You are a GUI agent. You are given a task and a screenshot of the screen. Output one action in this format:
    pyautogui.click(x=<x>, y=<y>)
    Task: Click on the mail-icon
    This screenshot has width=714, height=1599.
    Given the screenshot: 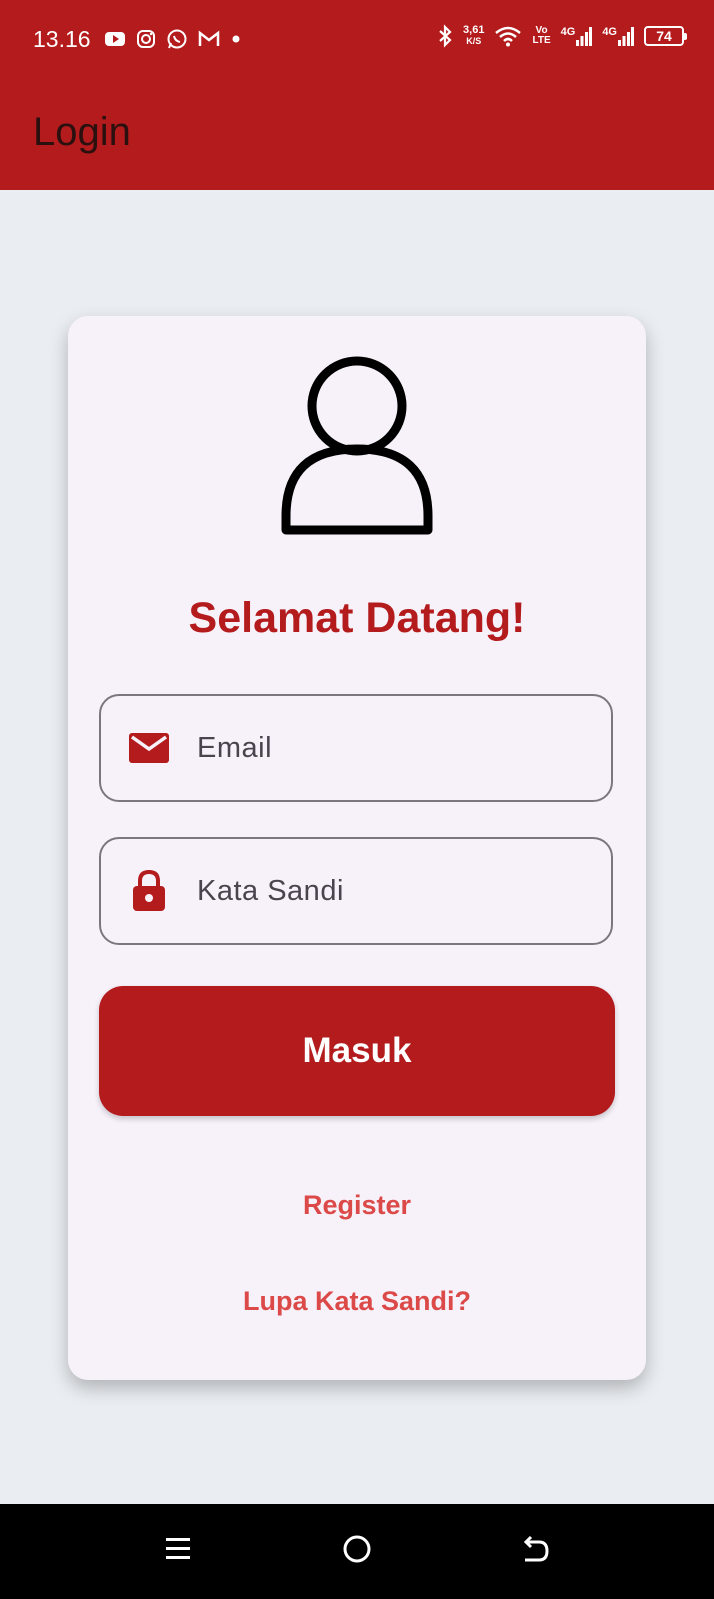 What is the action you would take?
    pyautogui.click(x=149, y=748)
    